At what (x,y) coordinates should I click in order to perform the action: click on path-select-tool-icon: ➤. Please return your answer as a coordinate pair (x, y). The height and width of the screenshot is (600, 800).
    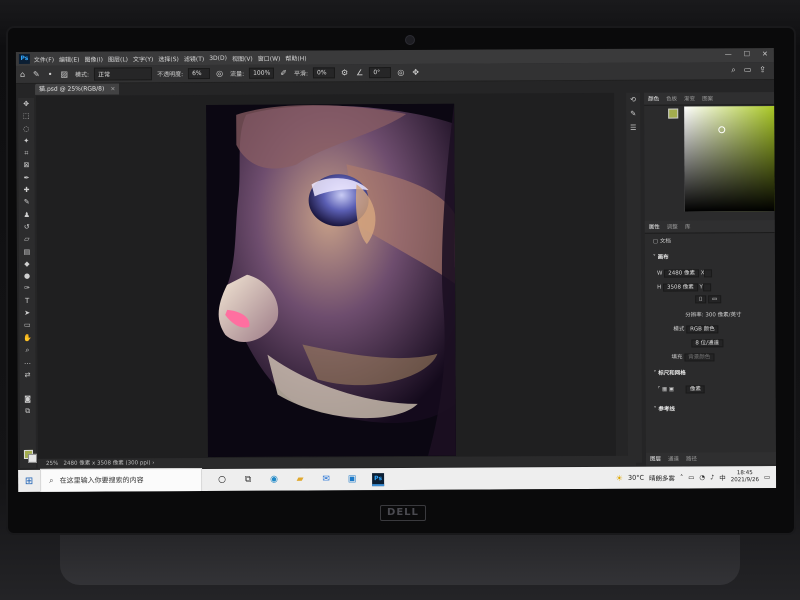
    Looking at the image, I should click on (27, 313).